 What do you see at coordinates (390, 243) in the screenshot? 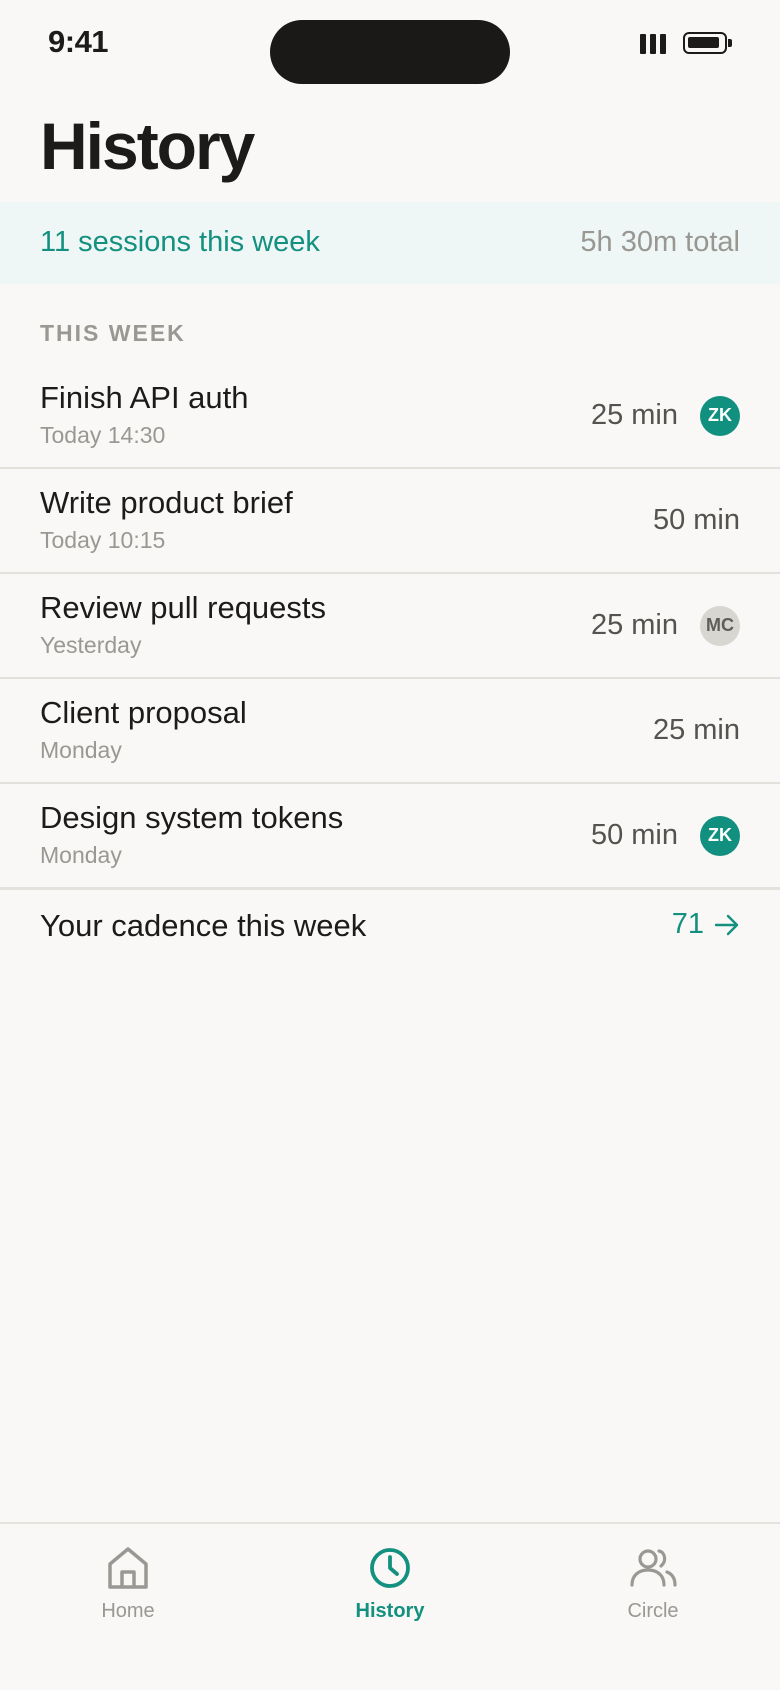
I see `week-summary-banner: 11 sessions this week 5h 30m total` at bounding box center [390, 243].